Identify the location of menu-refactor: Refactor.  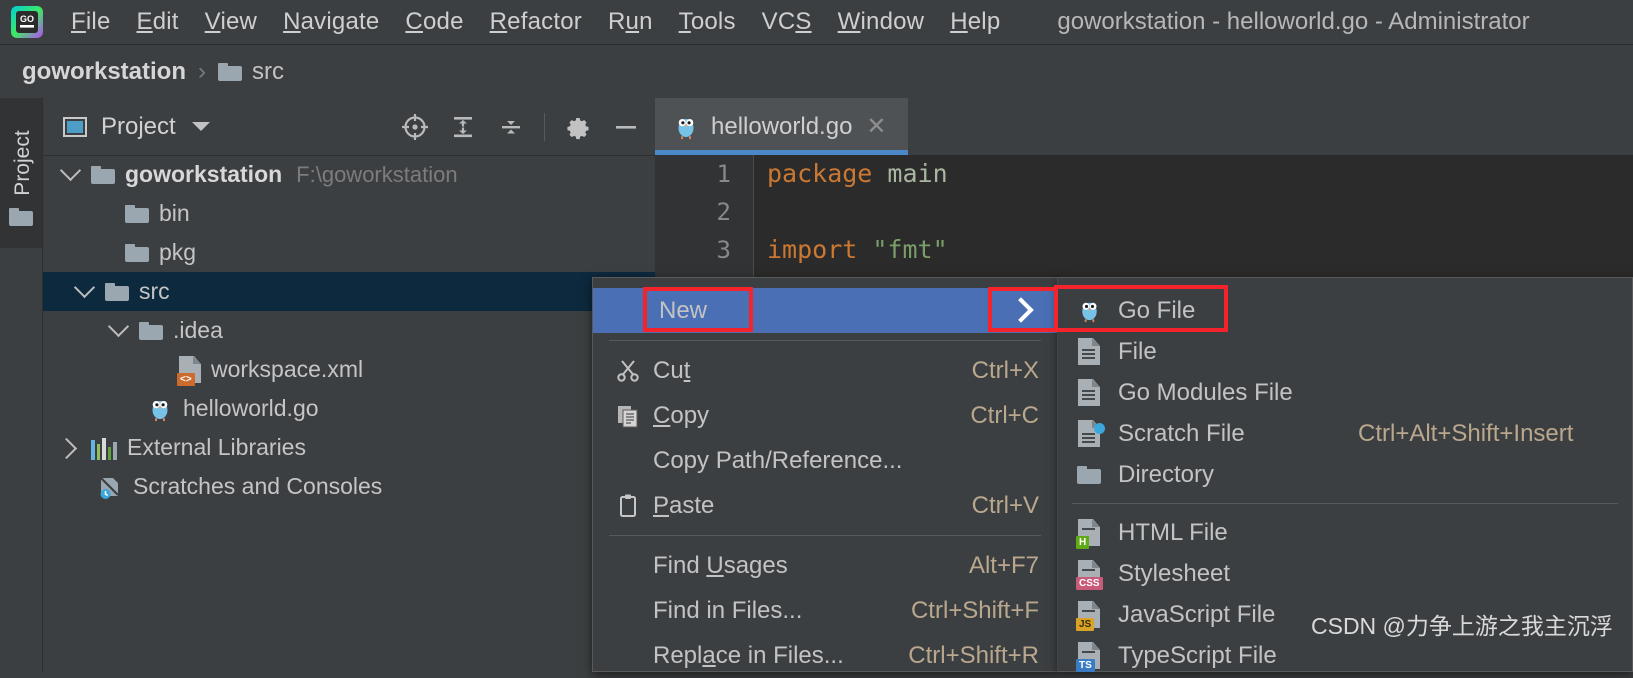
(536, 22).